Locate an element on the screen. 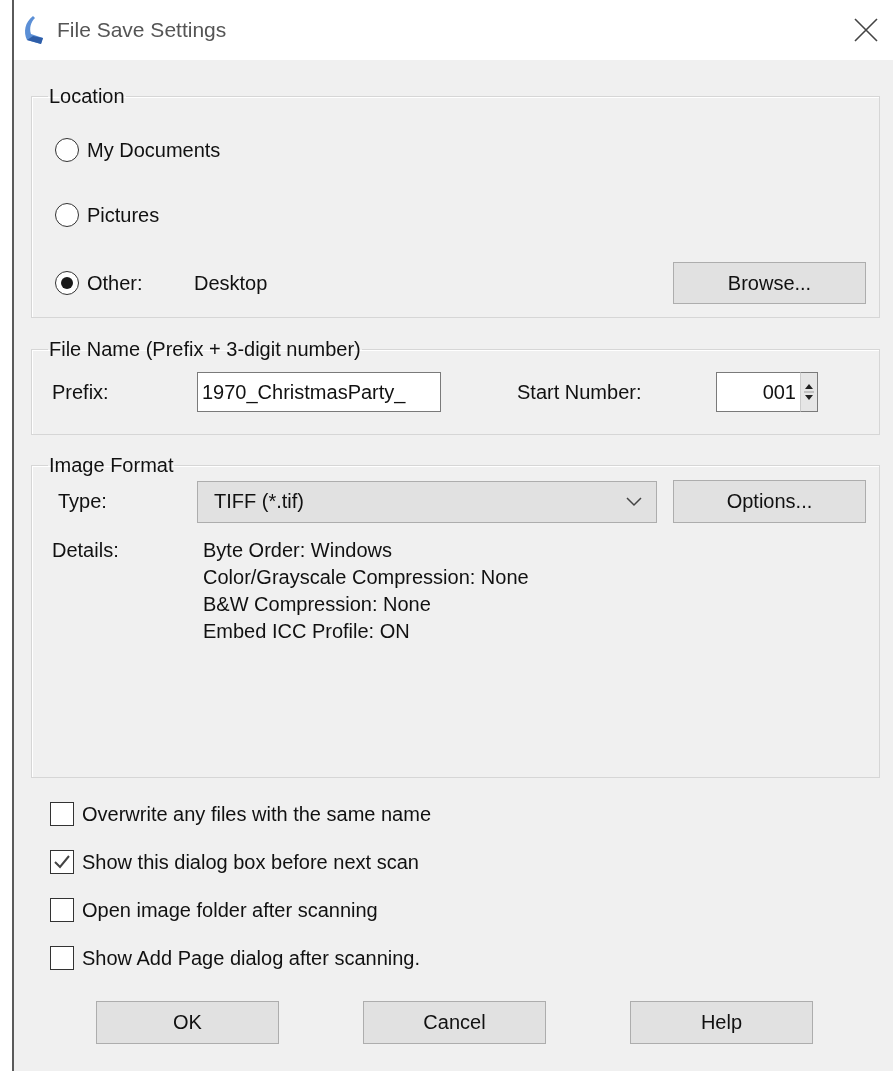 The height and width of the screenshot is (1071, 893). ok-button: OK is located at coordinates (187, 1022).